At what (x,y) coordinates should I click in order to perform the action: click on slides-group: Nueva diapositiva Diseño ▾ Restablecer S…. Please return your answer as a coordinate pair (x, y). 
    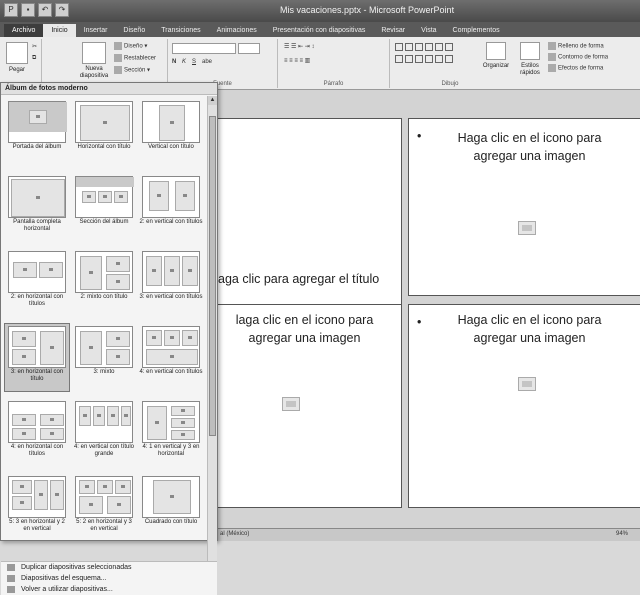
    Looking at the image, I should click on (123, 63).